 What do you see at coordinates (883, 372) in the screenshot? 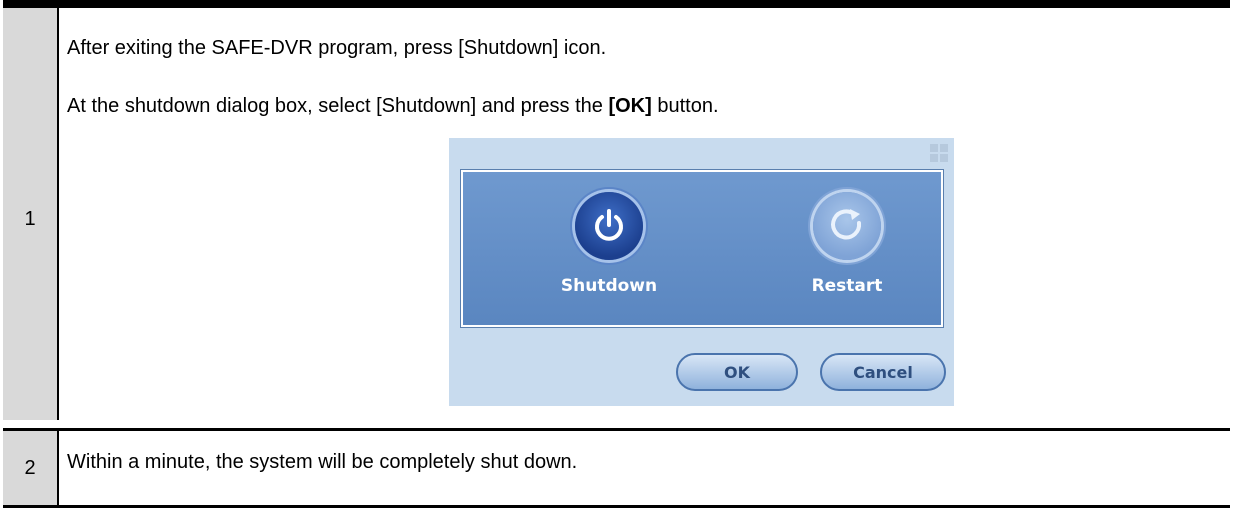
I see `cancel-button: Cancel` at bounding box center [883, 372].